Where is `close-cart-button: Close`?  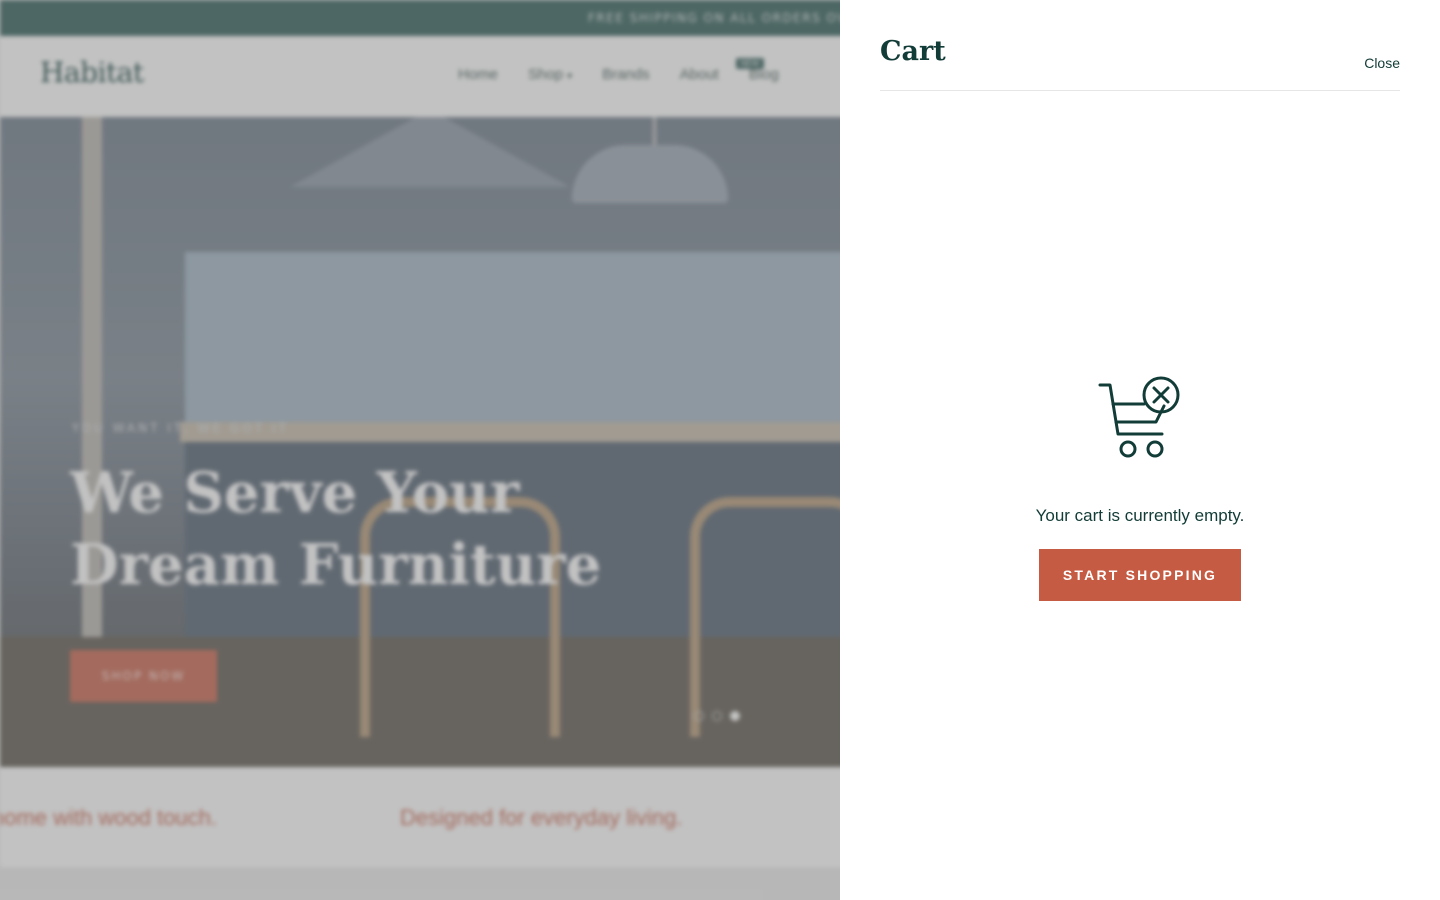 close-cart-button: Close is located at coordinates (1382, 63).